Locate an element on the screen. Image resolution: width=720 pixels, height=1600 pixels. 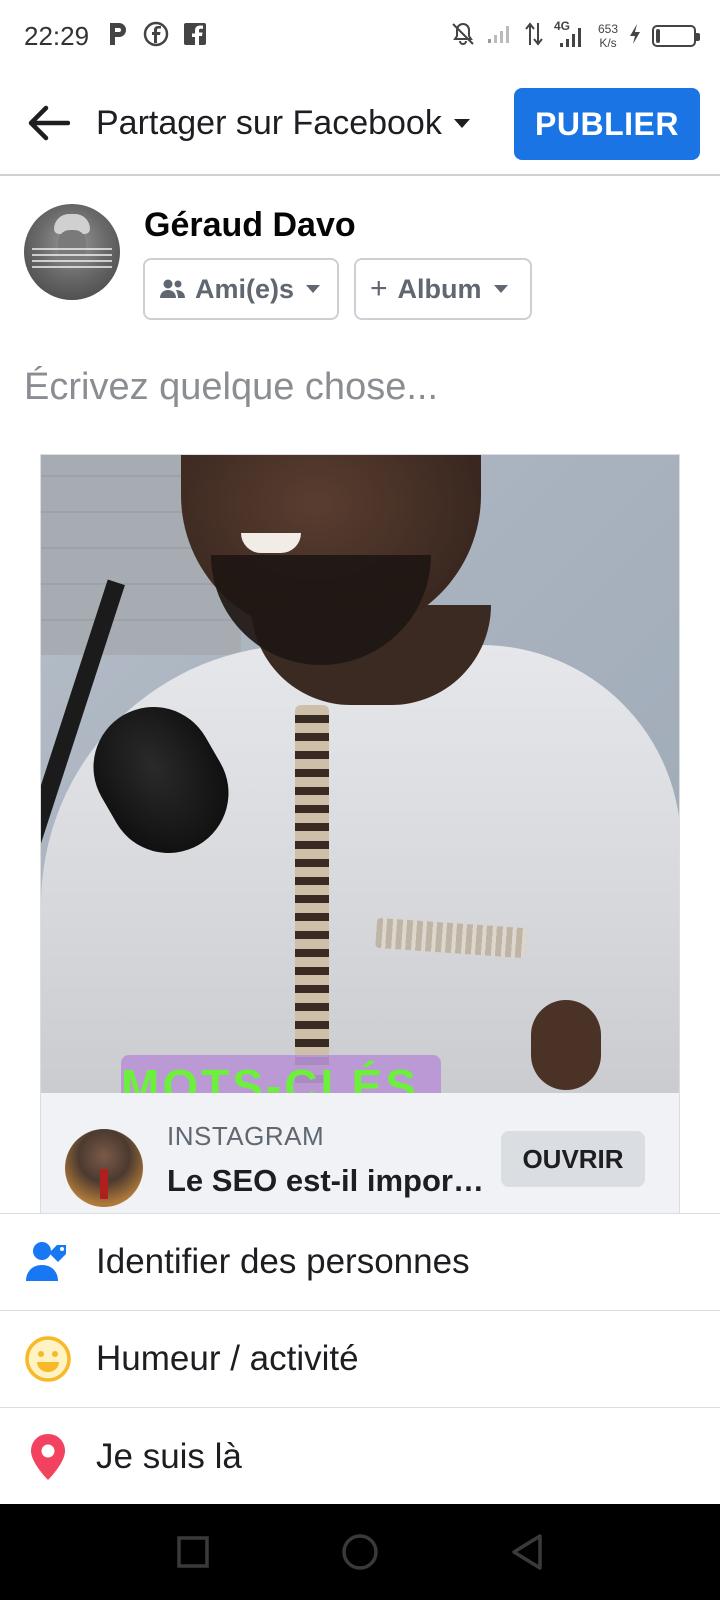
square-icon is located at coordinates (193, 1552).